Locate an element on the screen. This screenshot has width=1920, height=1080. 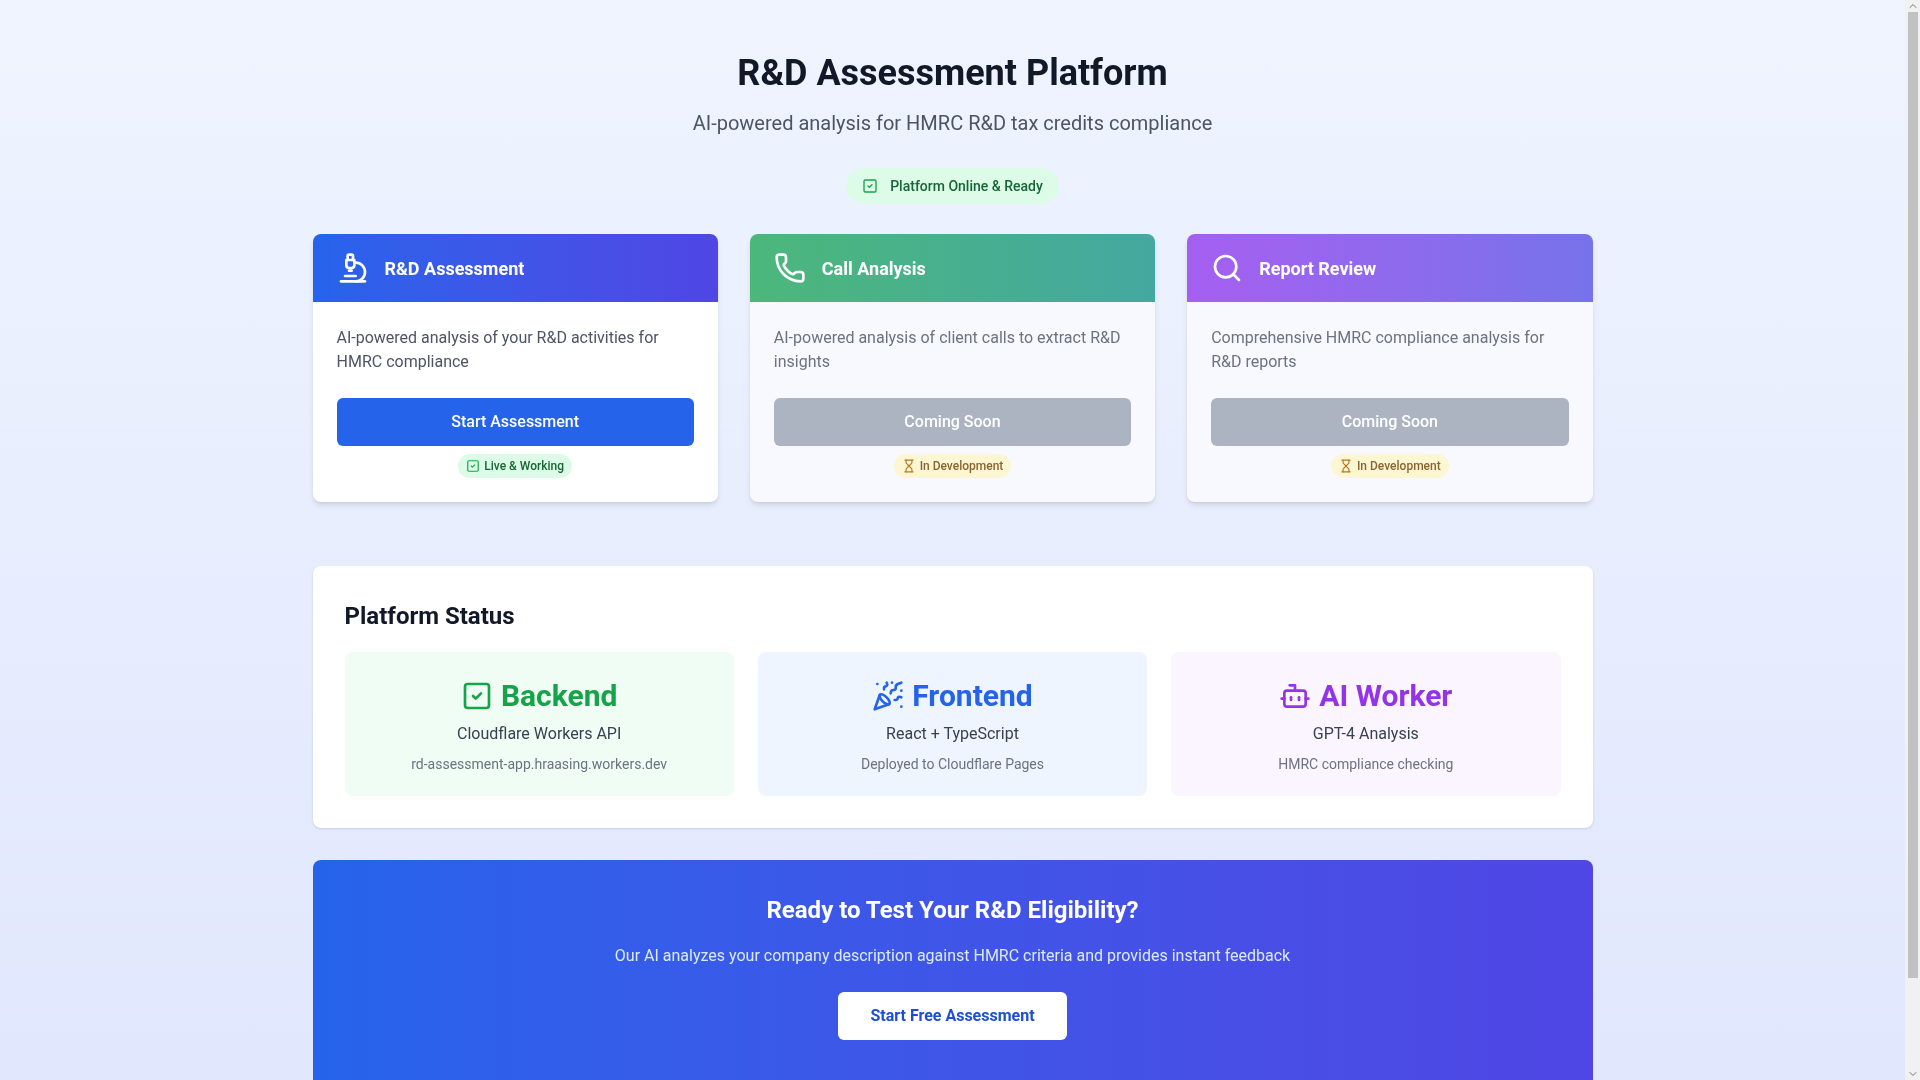
badge-text: Platform Online & Ready is located at coordinates (966, 186).